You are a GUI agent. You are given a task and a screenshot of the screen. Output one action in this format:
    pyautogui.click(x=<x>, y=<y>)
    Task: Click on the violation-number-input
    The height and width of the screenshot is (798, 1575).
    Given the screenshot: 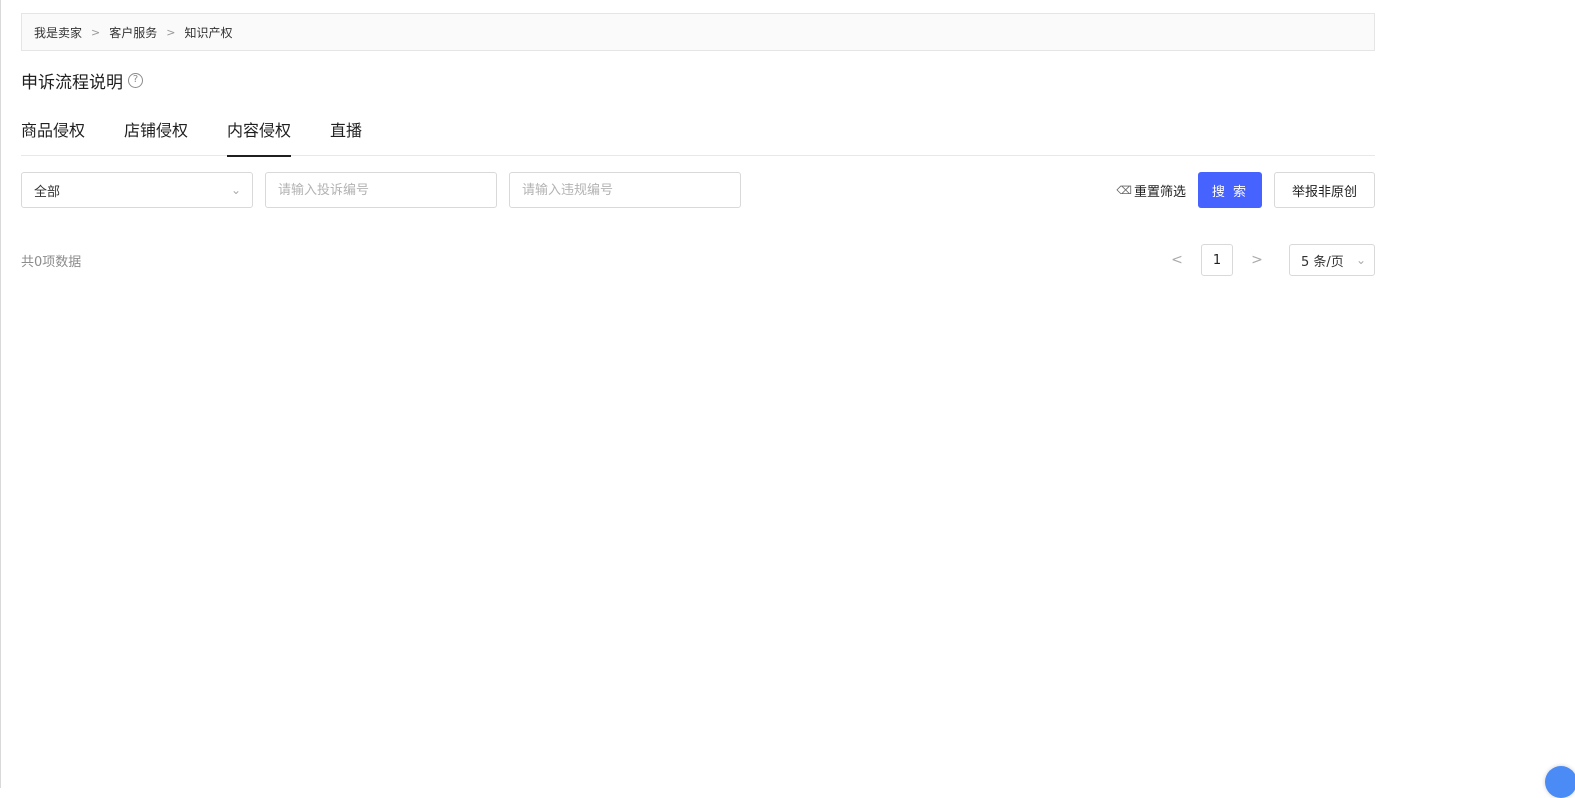 What is the action you would take?
    pyautogui.click(x=625, y=190)
    